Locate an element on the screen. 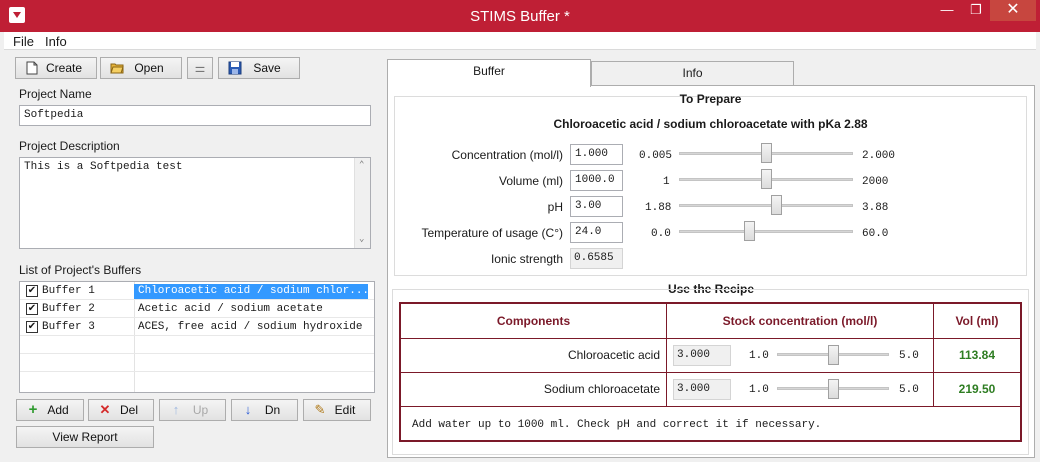 The width and height of the screenshot is (1040, 462). minimize-button: — is located at coordinates (947, 10).